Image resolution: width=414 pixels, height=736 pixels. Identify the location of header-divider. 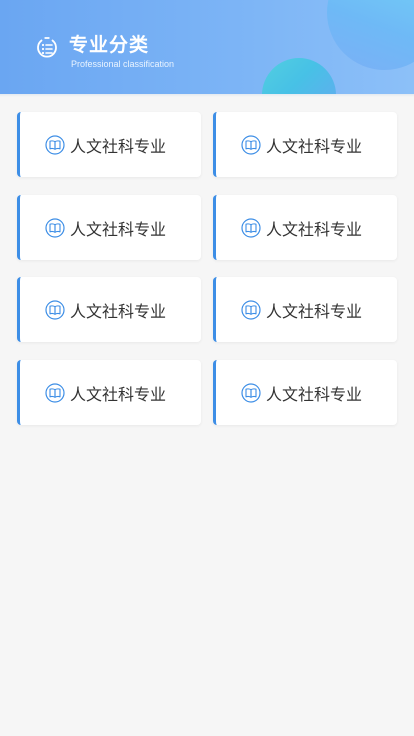
(207, 95).